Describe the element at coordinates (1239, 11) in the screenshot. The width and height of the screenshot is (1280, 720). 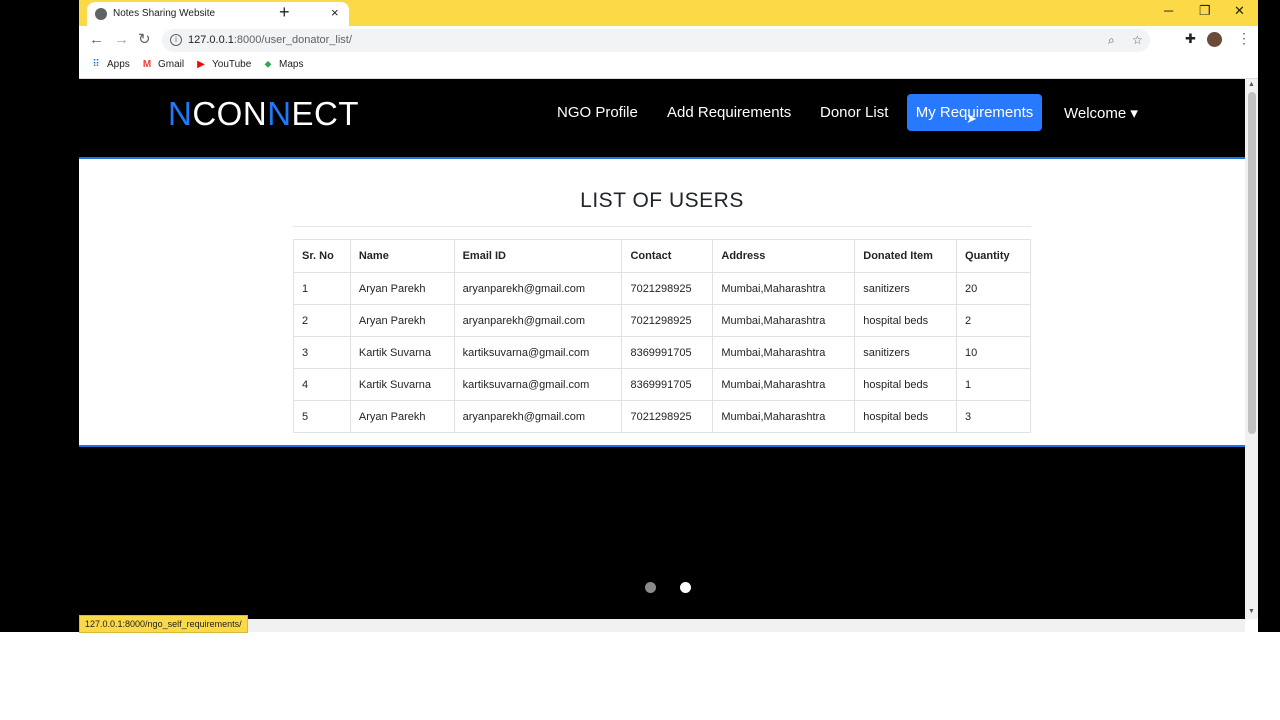
I see `close-window-button: ✕` at that location.